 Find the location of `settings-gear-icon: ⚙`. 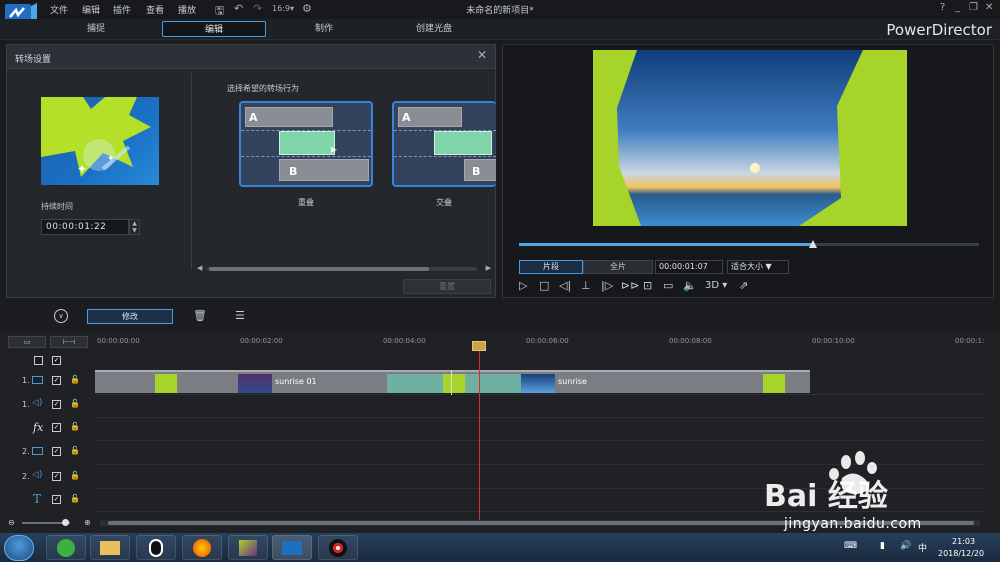

settings-gear-icon: ⚙ is located at coordinates (307, 8).